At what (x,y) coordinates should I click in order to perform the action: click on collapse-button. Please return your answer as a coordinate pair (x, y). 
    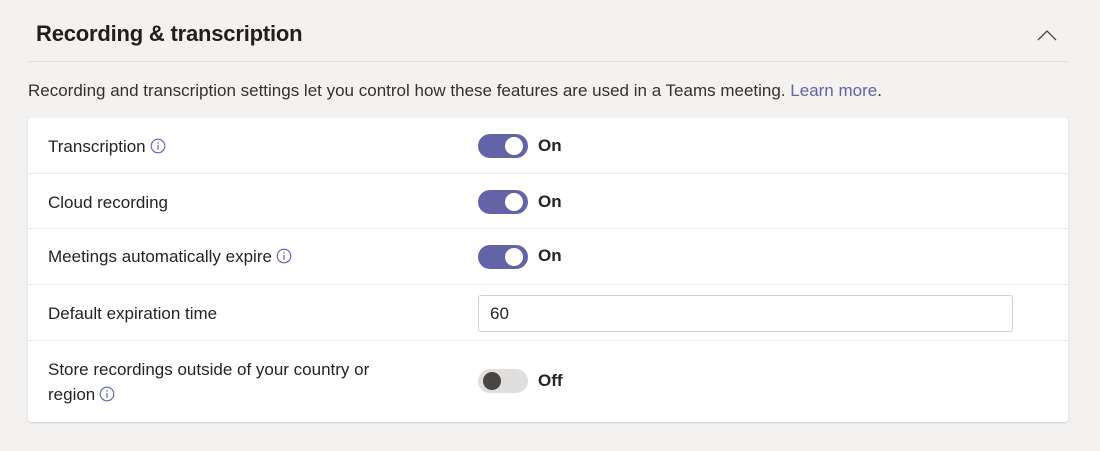
    Looking at the image, I should click on (1047, 35).